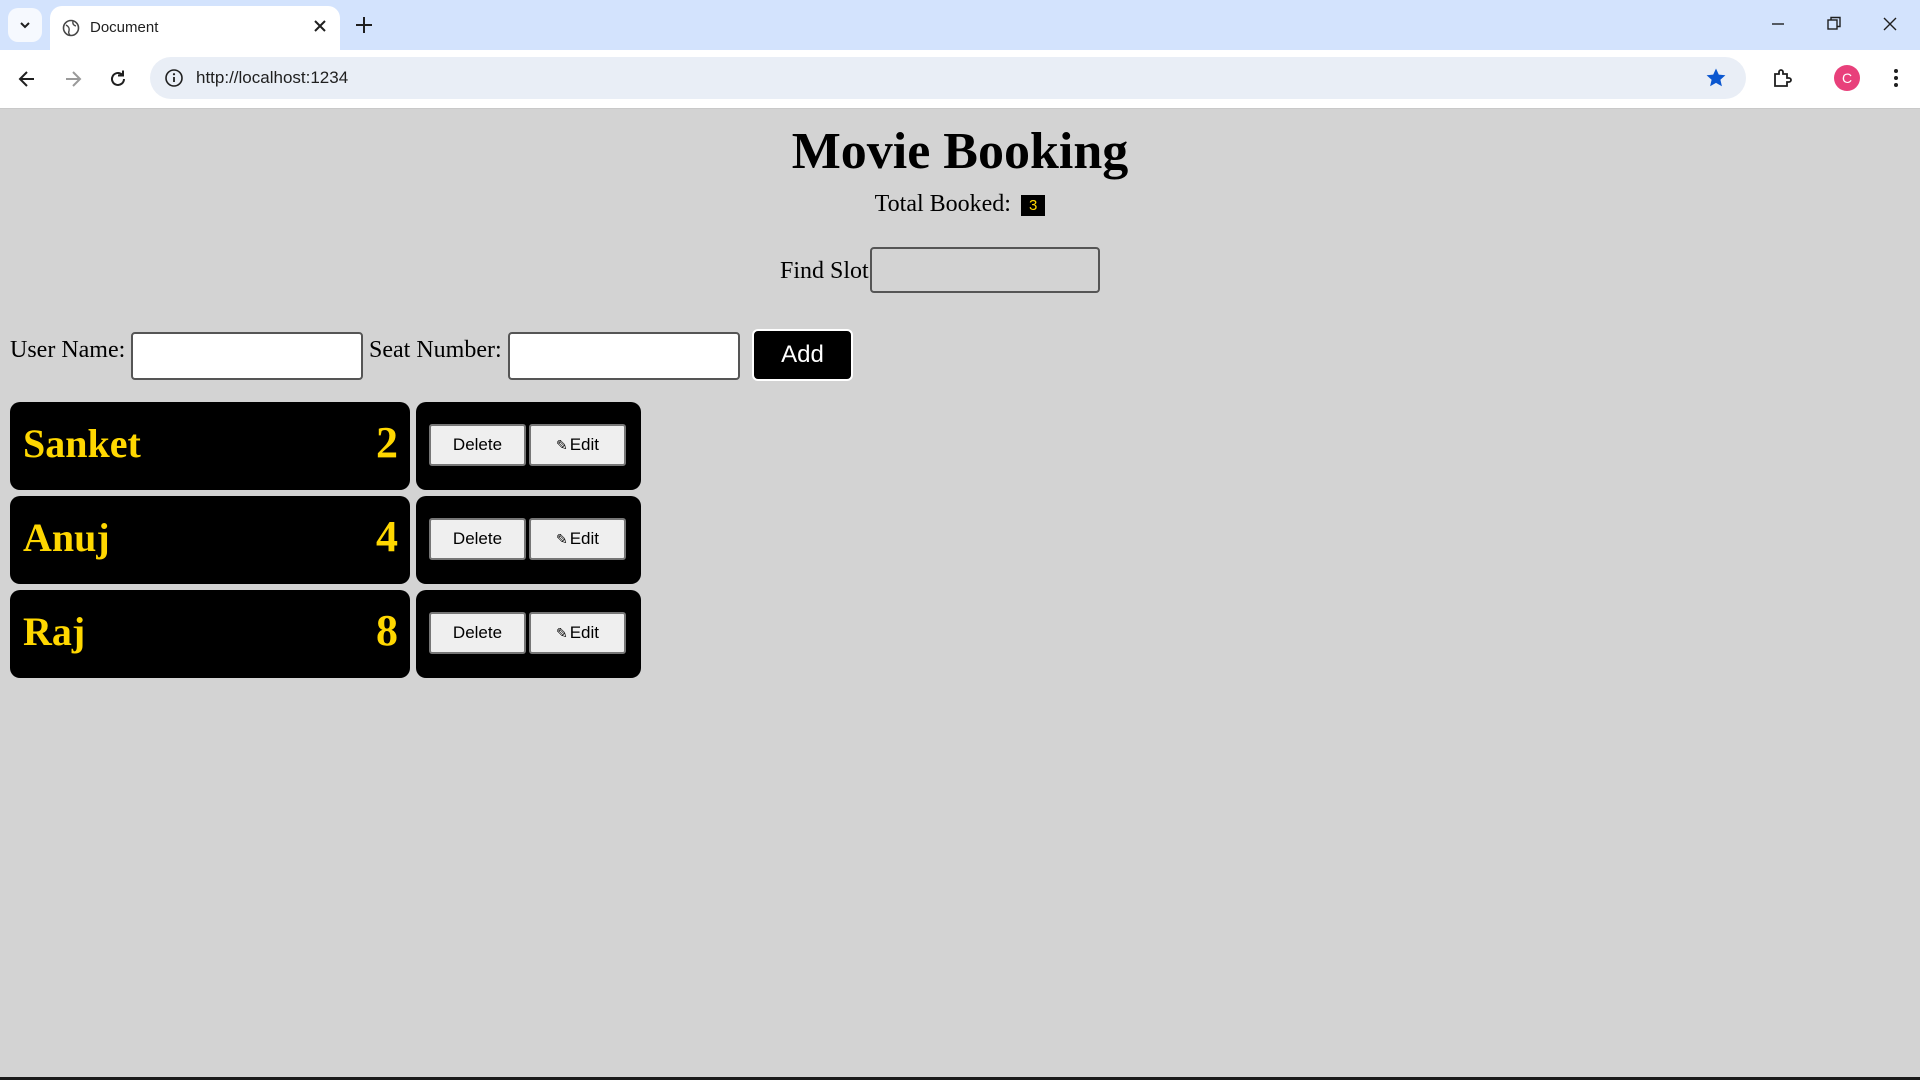 The height and width of the screenshot is (1080, 1920). What do you see at coordinates (68, 350) in the screenshot?
I see `username-label: User Name:` at bounding box center [68, 350].